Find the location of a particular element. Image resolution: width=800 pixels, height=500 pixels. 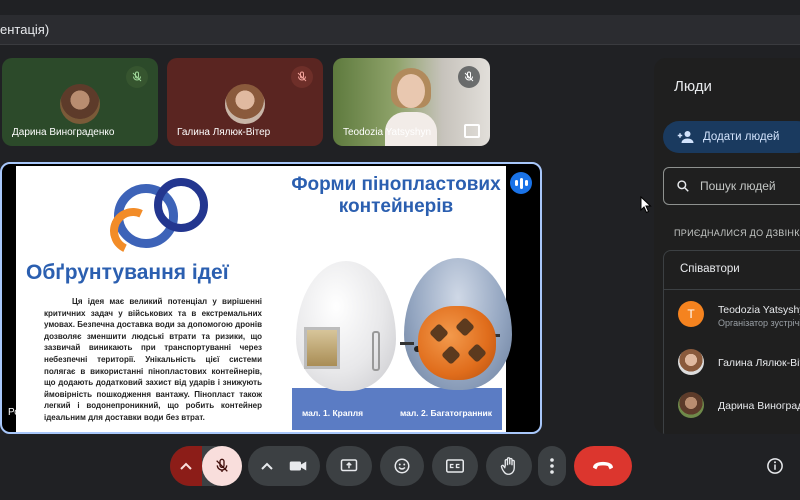

top-bar: ентація) is located at coordinates (400, 24).